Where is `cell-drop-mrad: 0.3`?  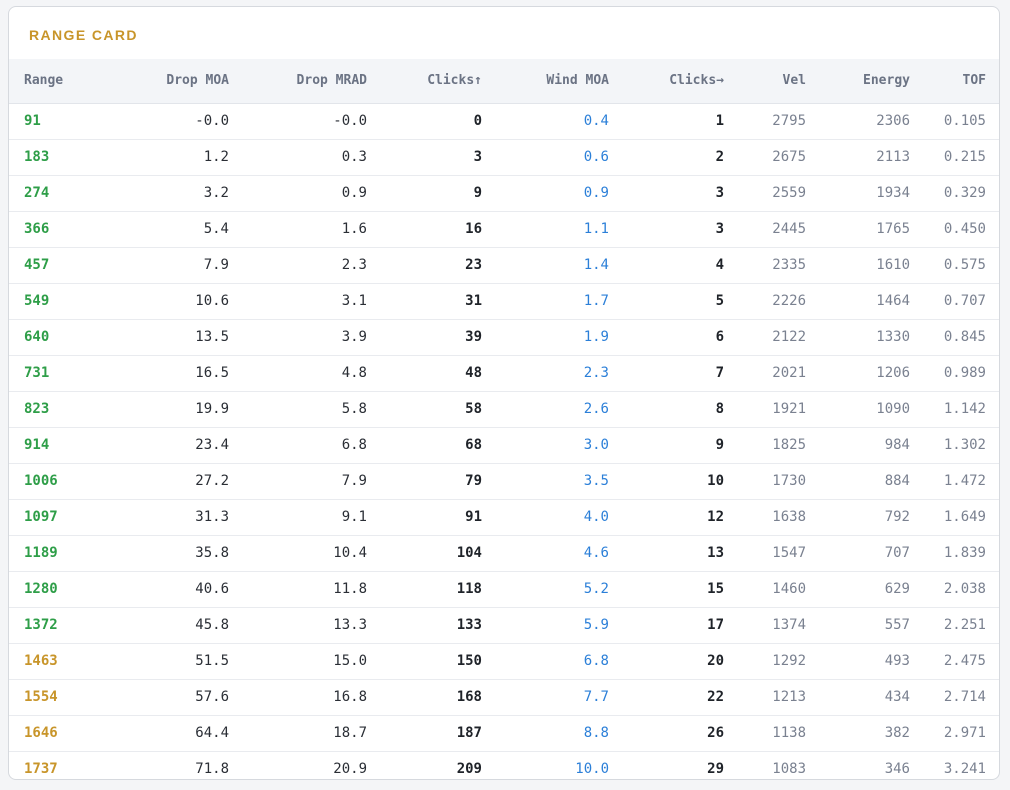 cell-drop-mrad: 0.3 is located at coordinates (298, 157).